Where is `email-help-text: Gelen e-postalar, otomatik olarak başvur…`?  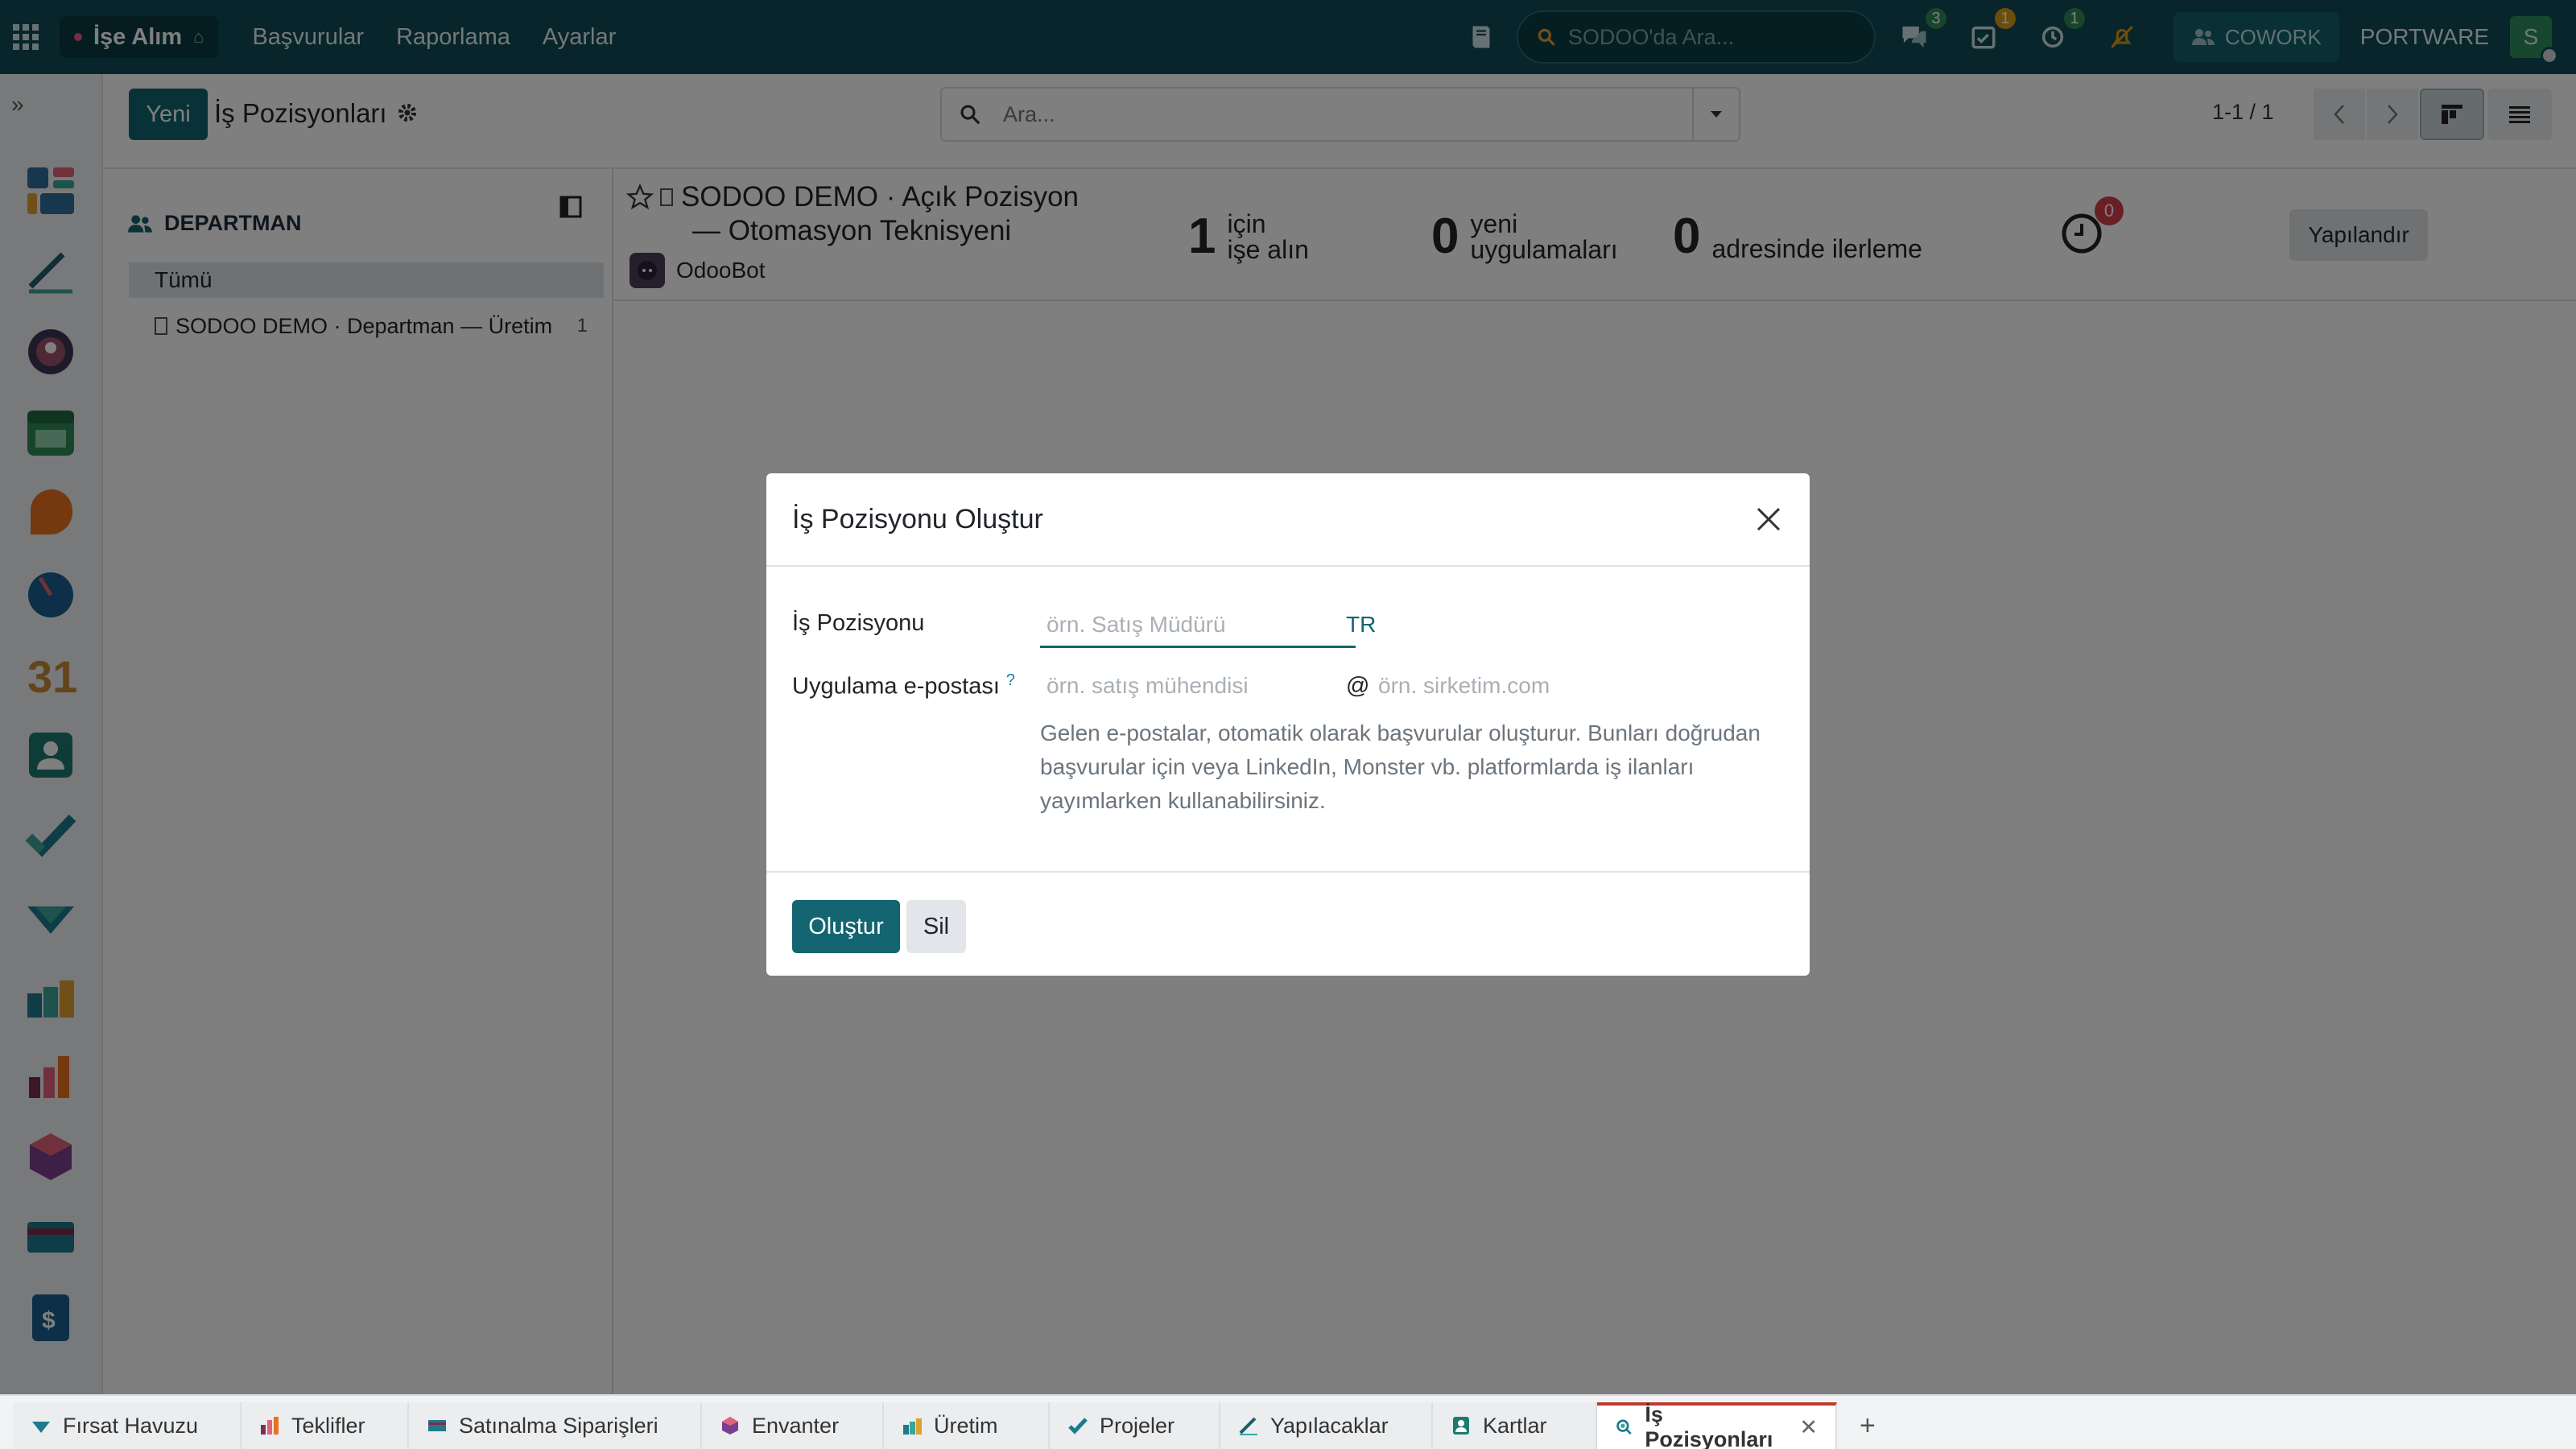 email-help-text: Gelen e-postalar, otomatik olarak başvur… is located at coordinates (1400, 766).